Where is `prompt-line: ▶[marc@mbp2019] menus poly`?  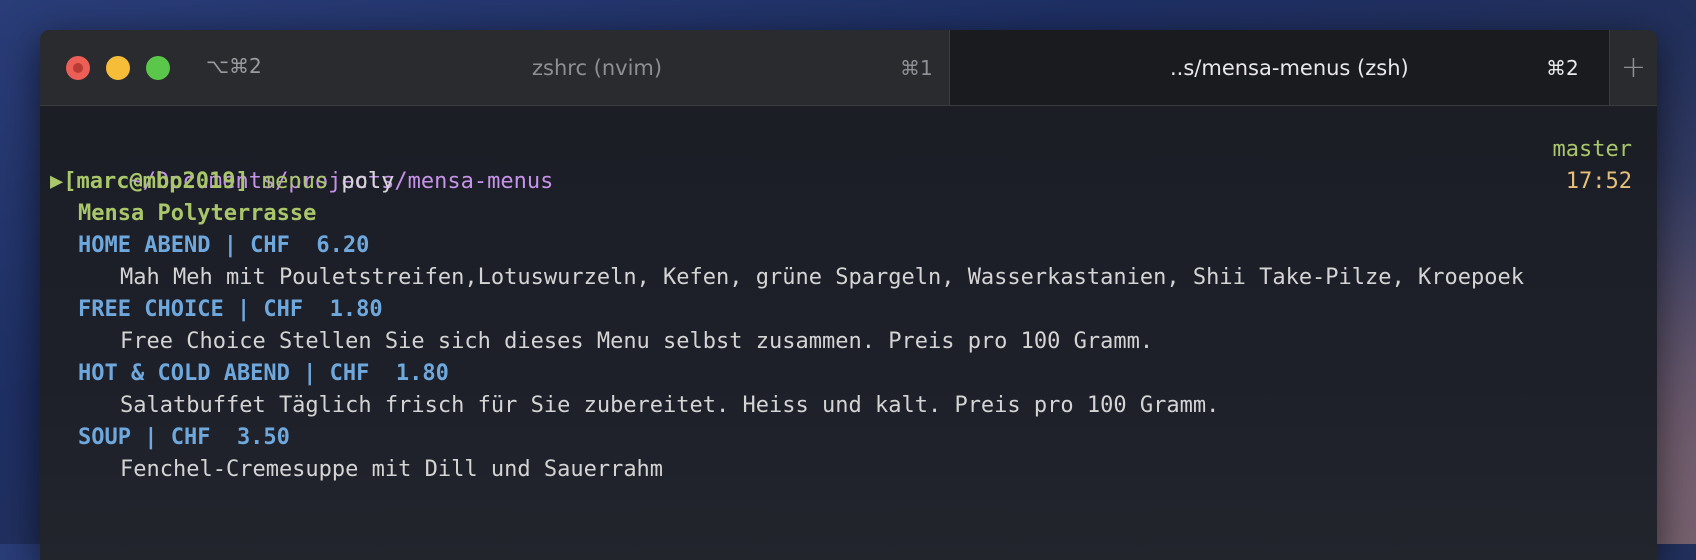 prompt-line: ▶[marc@mbp2019] menus poly is located at coordinates (222, 182).